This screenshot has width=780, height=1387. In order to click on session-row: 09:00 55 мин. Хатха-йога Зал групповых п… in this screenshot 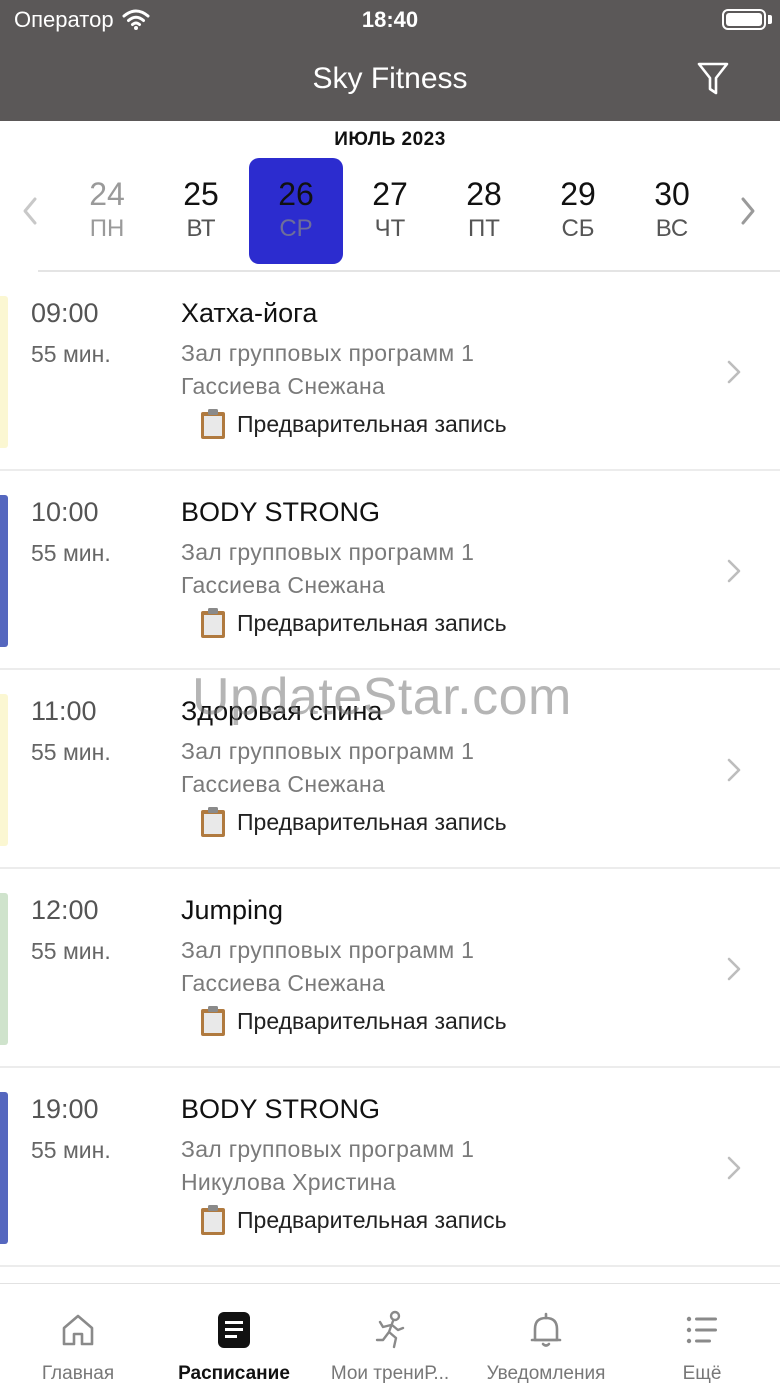, I will do `click(390, 371)`.